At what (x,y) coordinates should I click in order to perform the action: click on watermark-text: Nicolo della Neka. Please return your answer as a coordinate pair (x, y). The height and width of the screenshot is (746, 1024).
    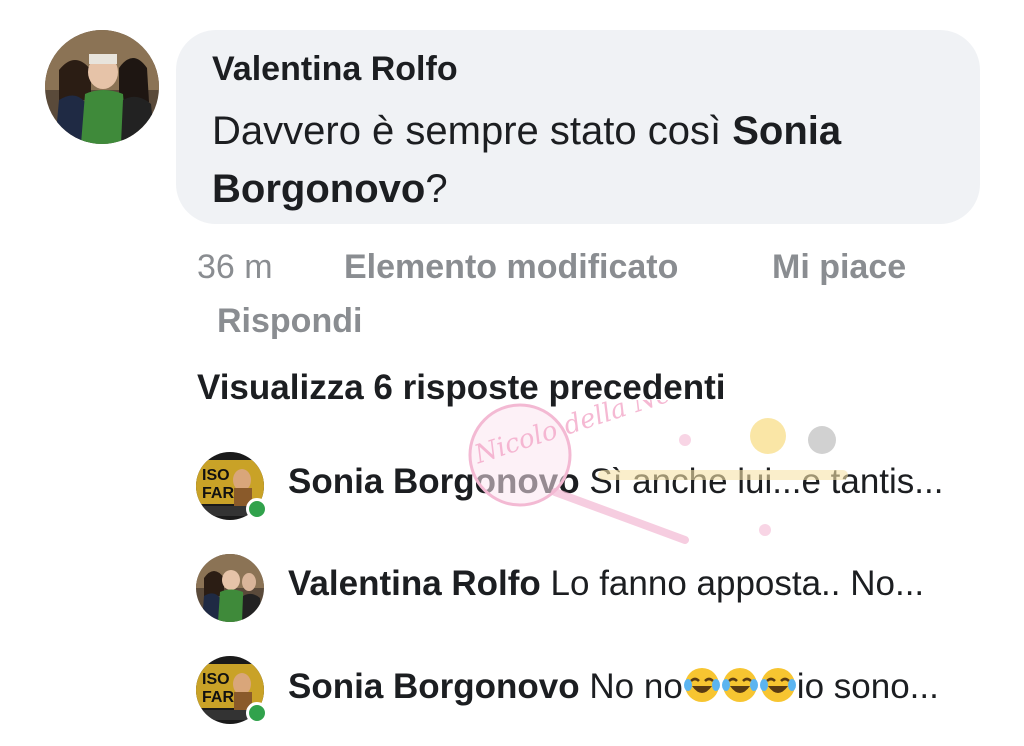
    Looking at the image, I should click on (587, 435).